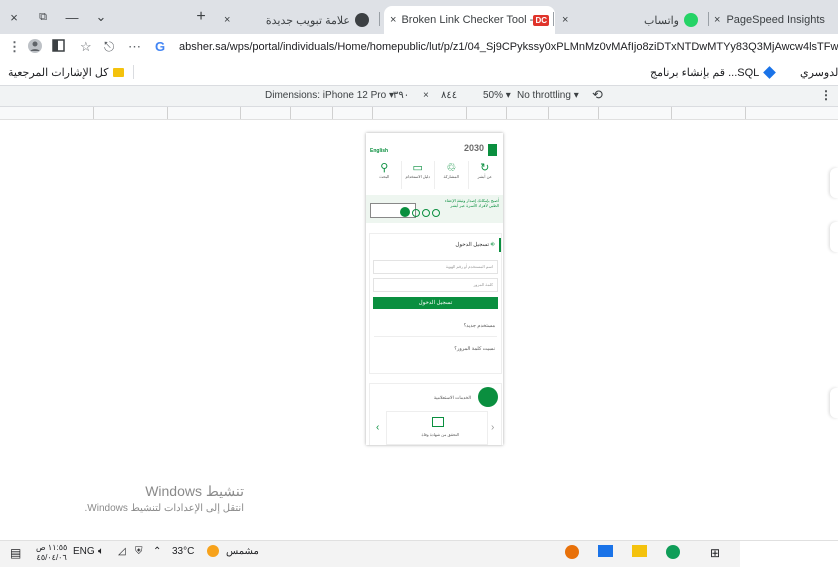  Describe the element at coordinates (497, 95) in the screenshot. I see `zoom-select: 50% ▾` at that location.